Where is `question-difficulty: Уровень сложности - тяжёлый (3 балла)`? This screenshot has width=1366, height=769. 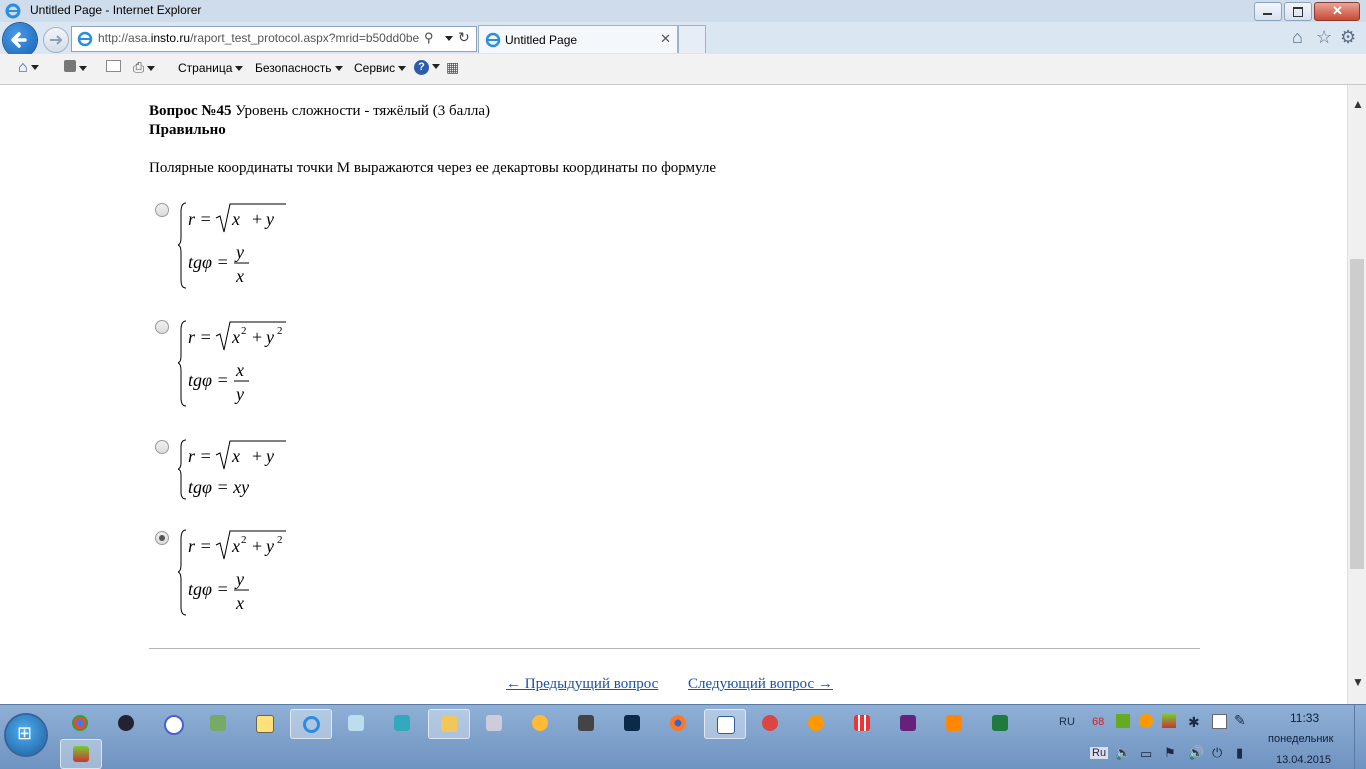 question-difficulty: Уровень сложности - тяжёлый (3 балла) is located at coordinates (360, 111).